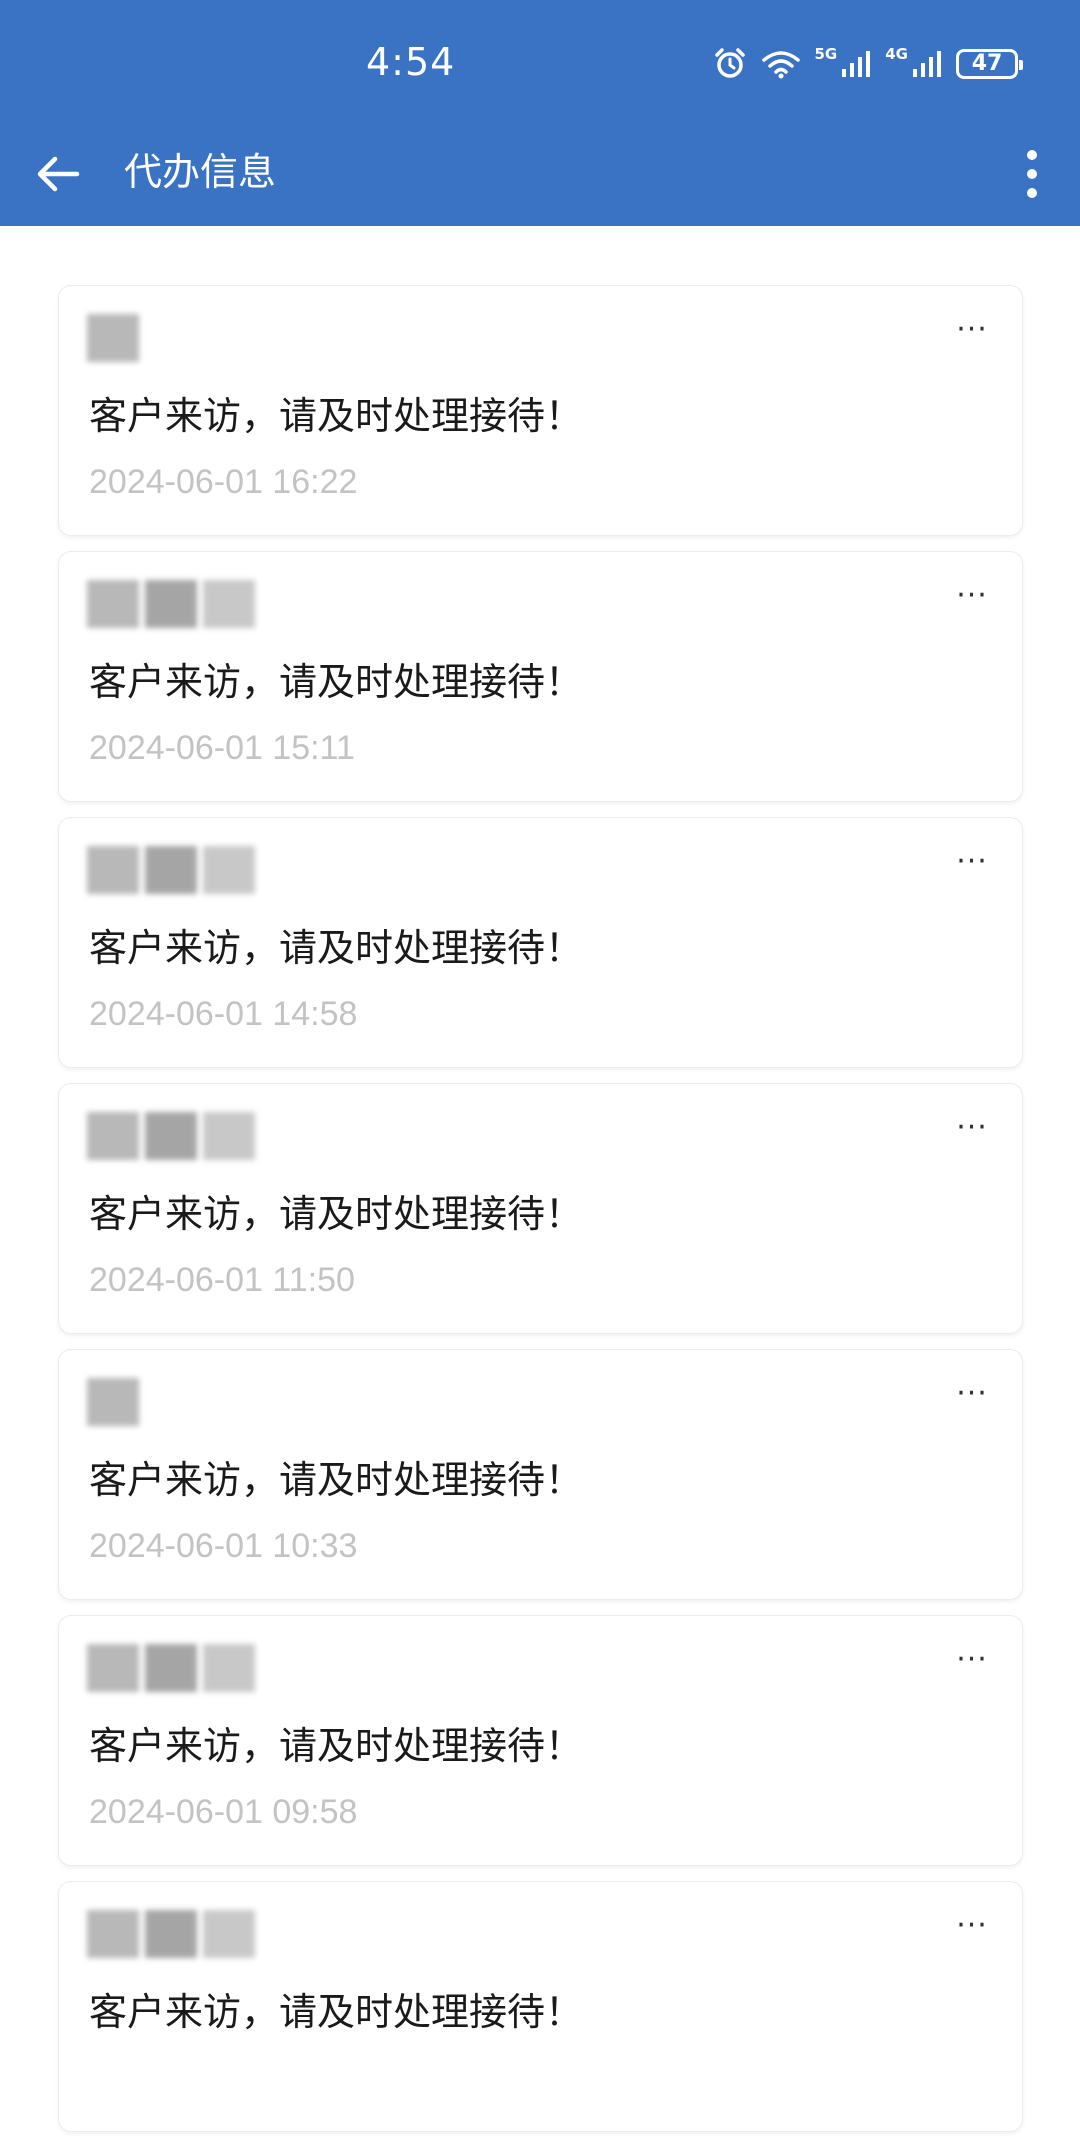 The width and height of the screenshot is (1080, 2148). I want to click on todo-card: ··· 客户来访，请及时处理接待！ 2024-06-01 14:58, so click(540, 942).